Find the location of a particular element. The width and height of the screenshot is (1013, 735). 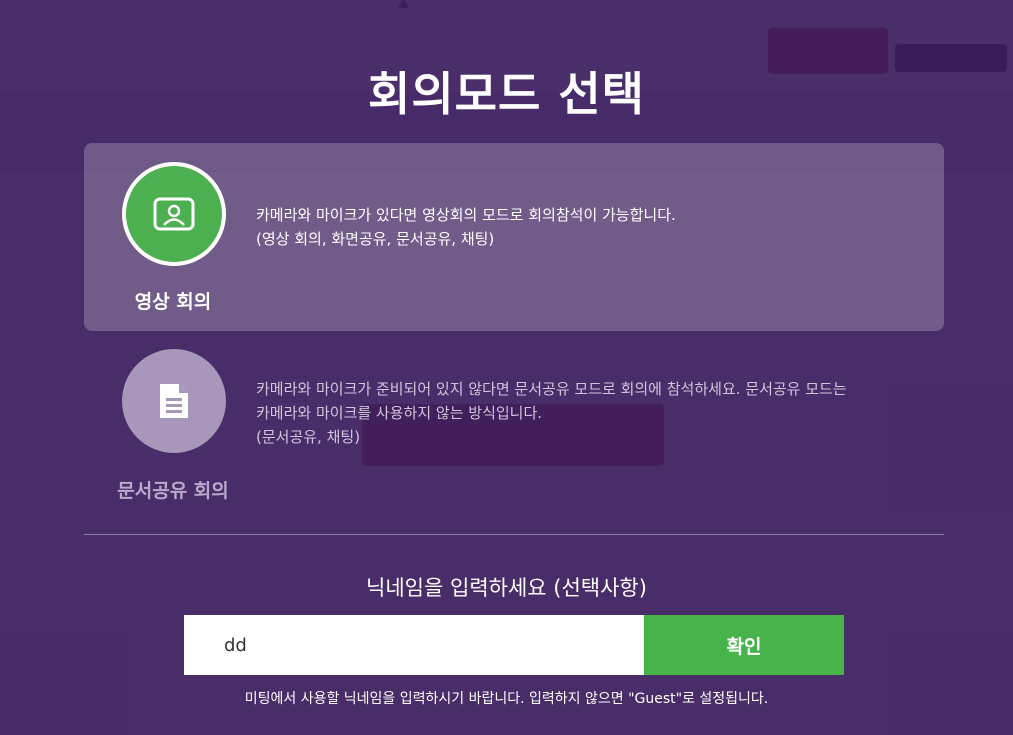

document-icon is located at coordinates (174, 401).